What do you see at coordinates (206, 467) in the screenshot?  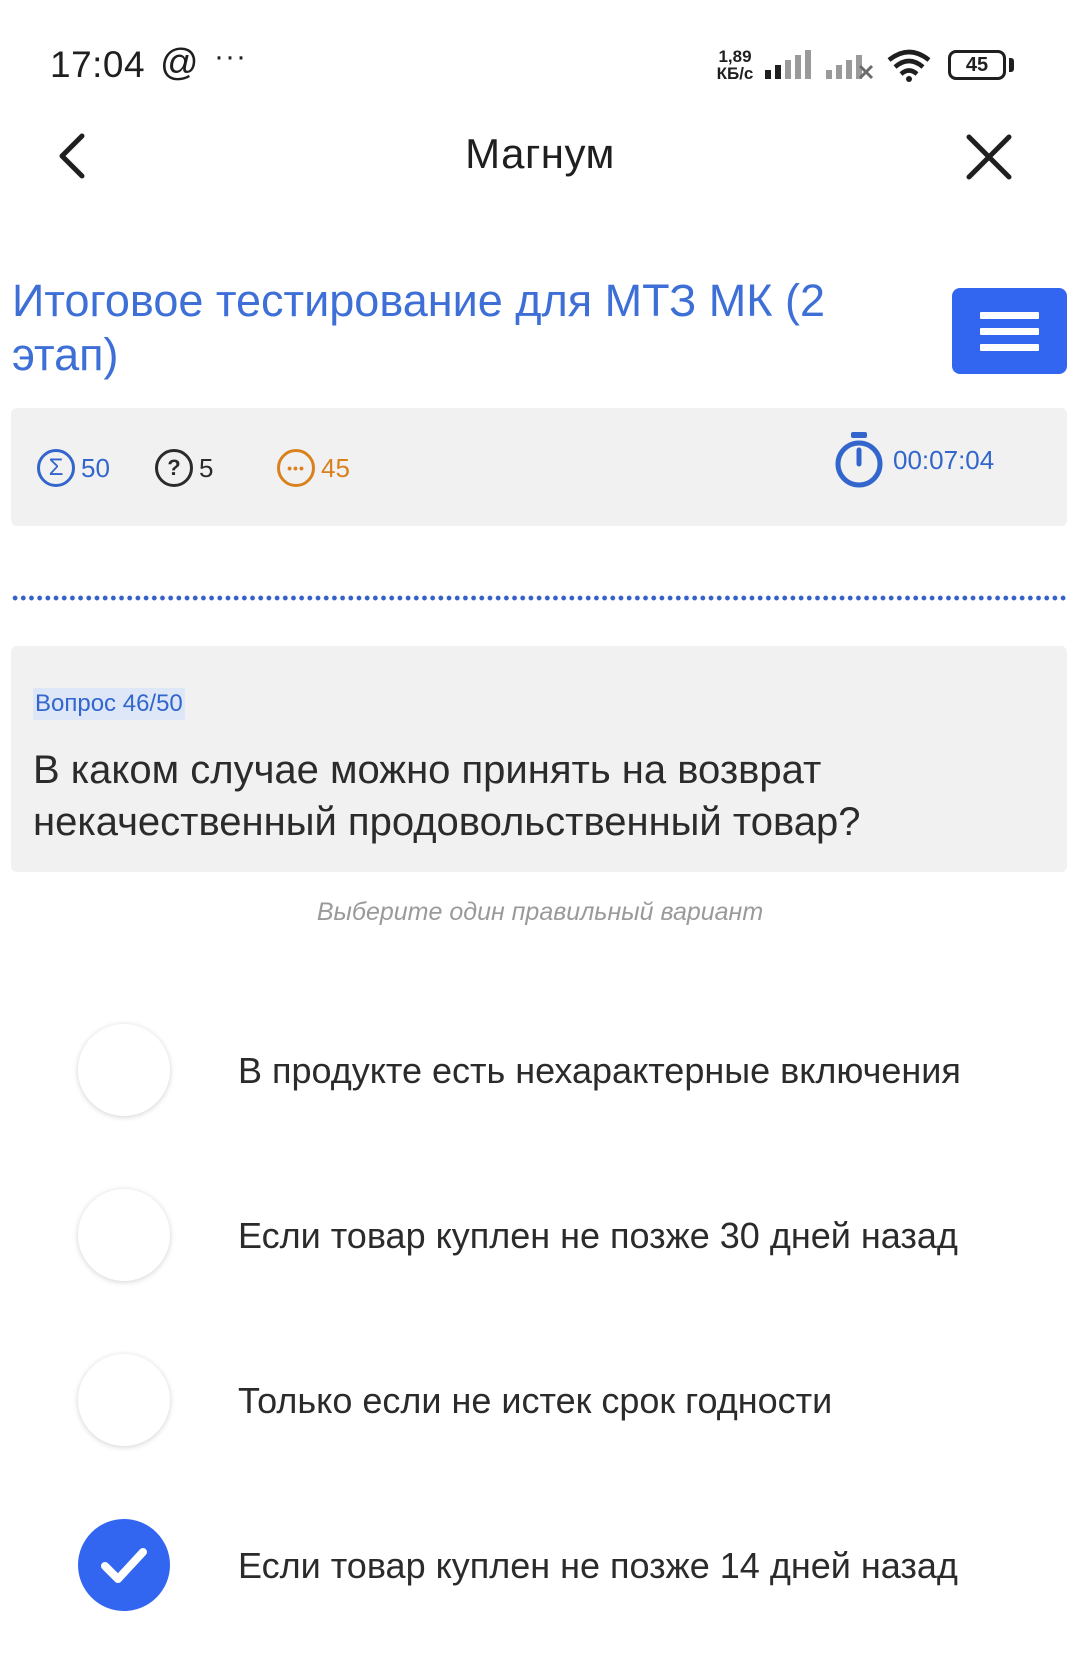 I see `stat-answered-value: 5` at bounding box center [206, 467].